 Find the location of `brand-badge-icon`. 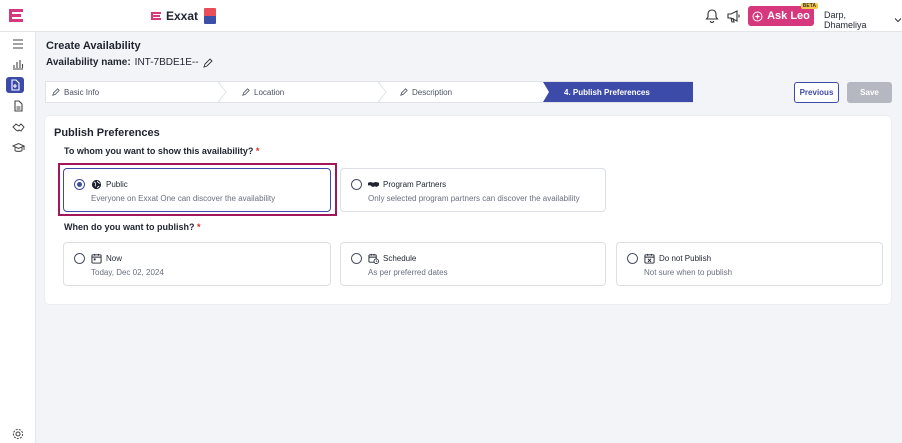

brand-badge-icon is located at coordinates (210, 16).